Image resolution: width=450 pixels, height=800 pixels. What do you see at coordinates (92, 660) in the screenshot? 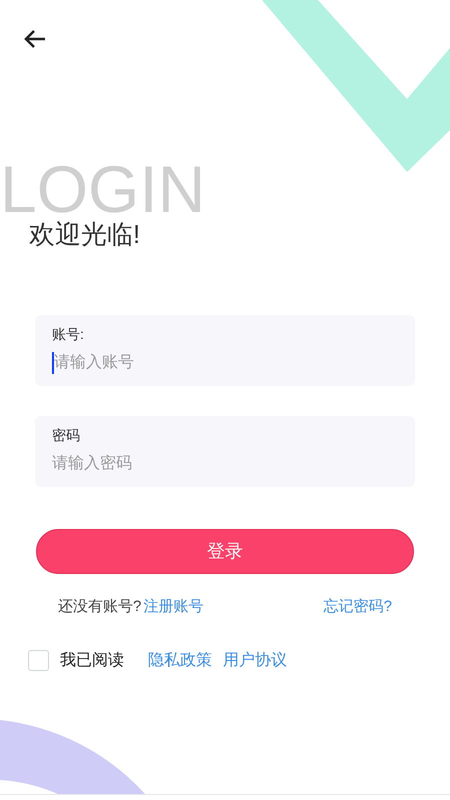
I see `agreement-label: 我已阅读` at bounding box center [92, 660].